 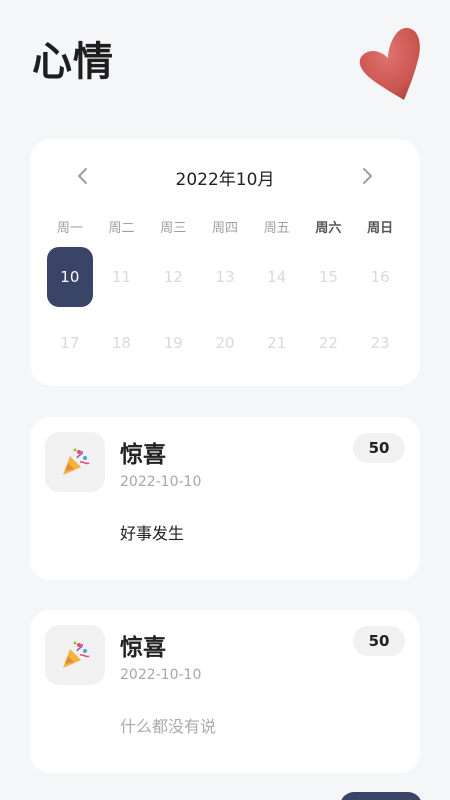 I want to click on entry-note: 好事发生, so click(x=152, y=533).